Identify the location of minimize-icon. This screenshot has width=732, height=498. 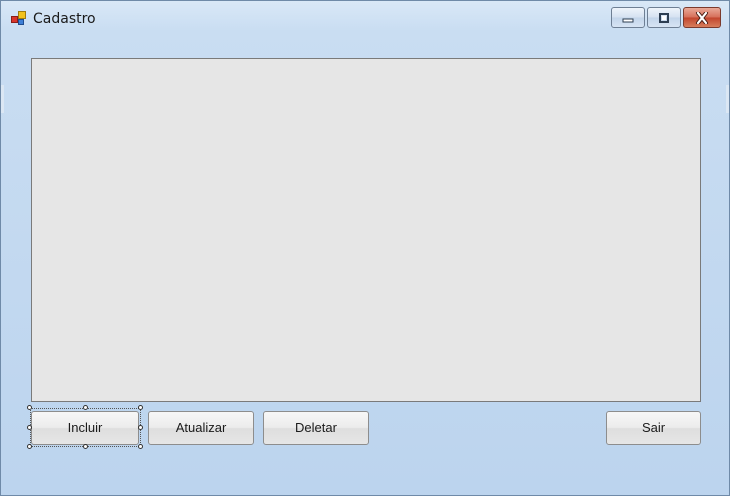
(628, 20).